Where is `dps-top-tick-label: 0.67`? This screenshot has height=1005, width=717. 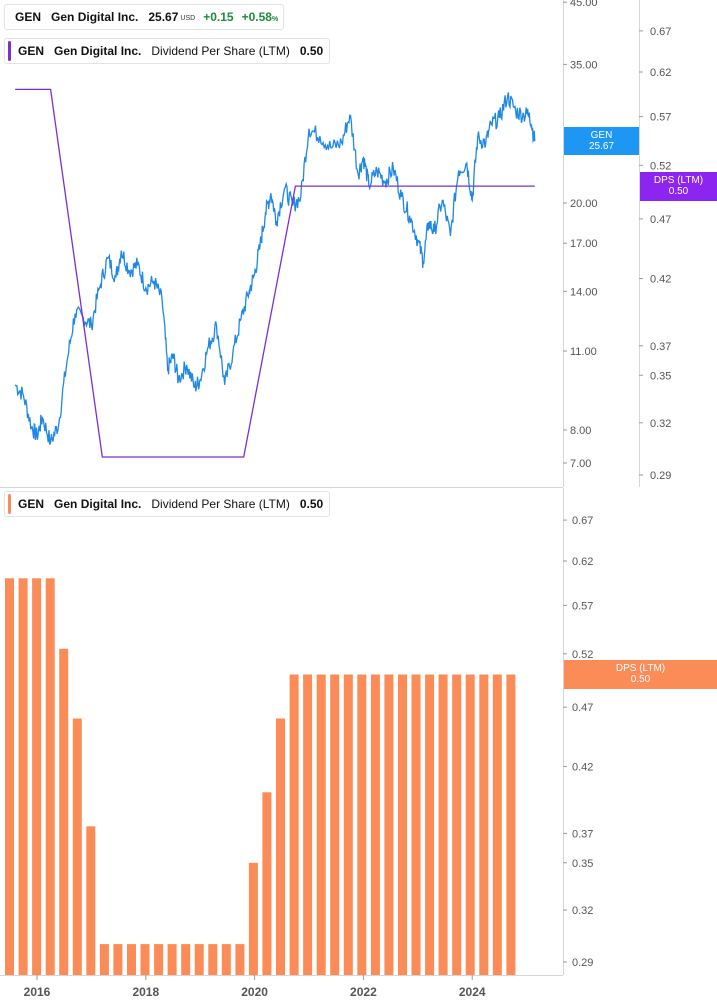
dps-top-tick-label: 0.67 is located at coordinates (660, 32).